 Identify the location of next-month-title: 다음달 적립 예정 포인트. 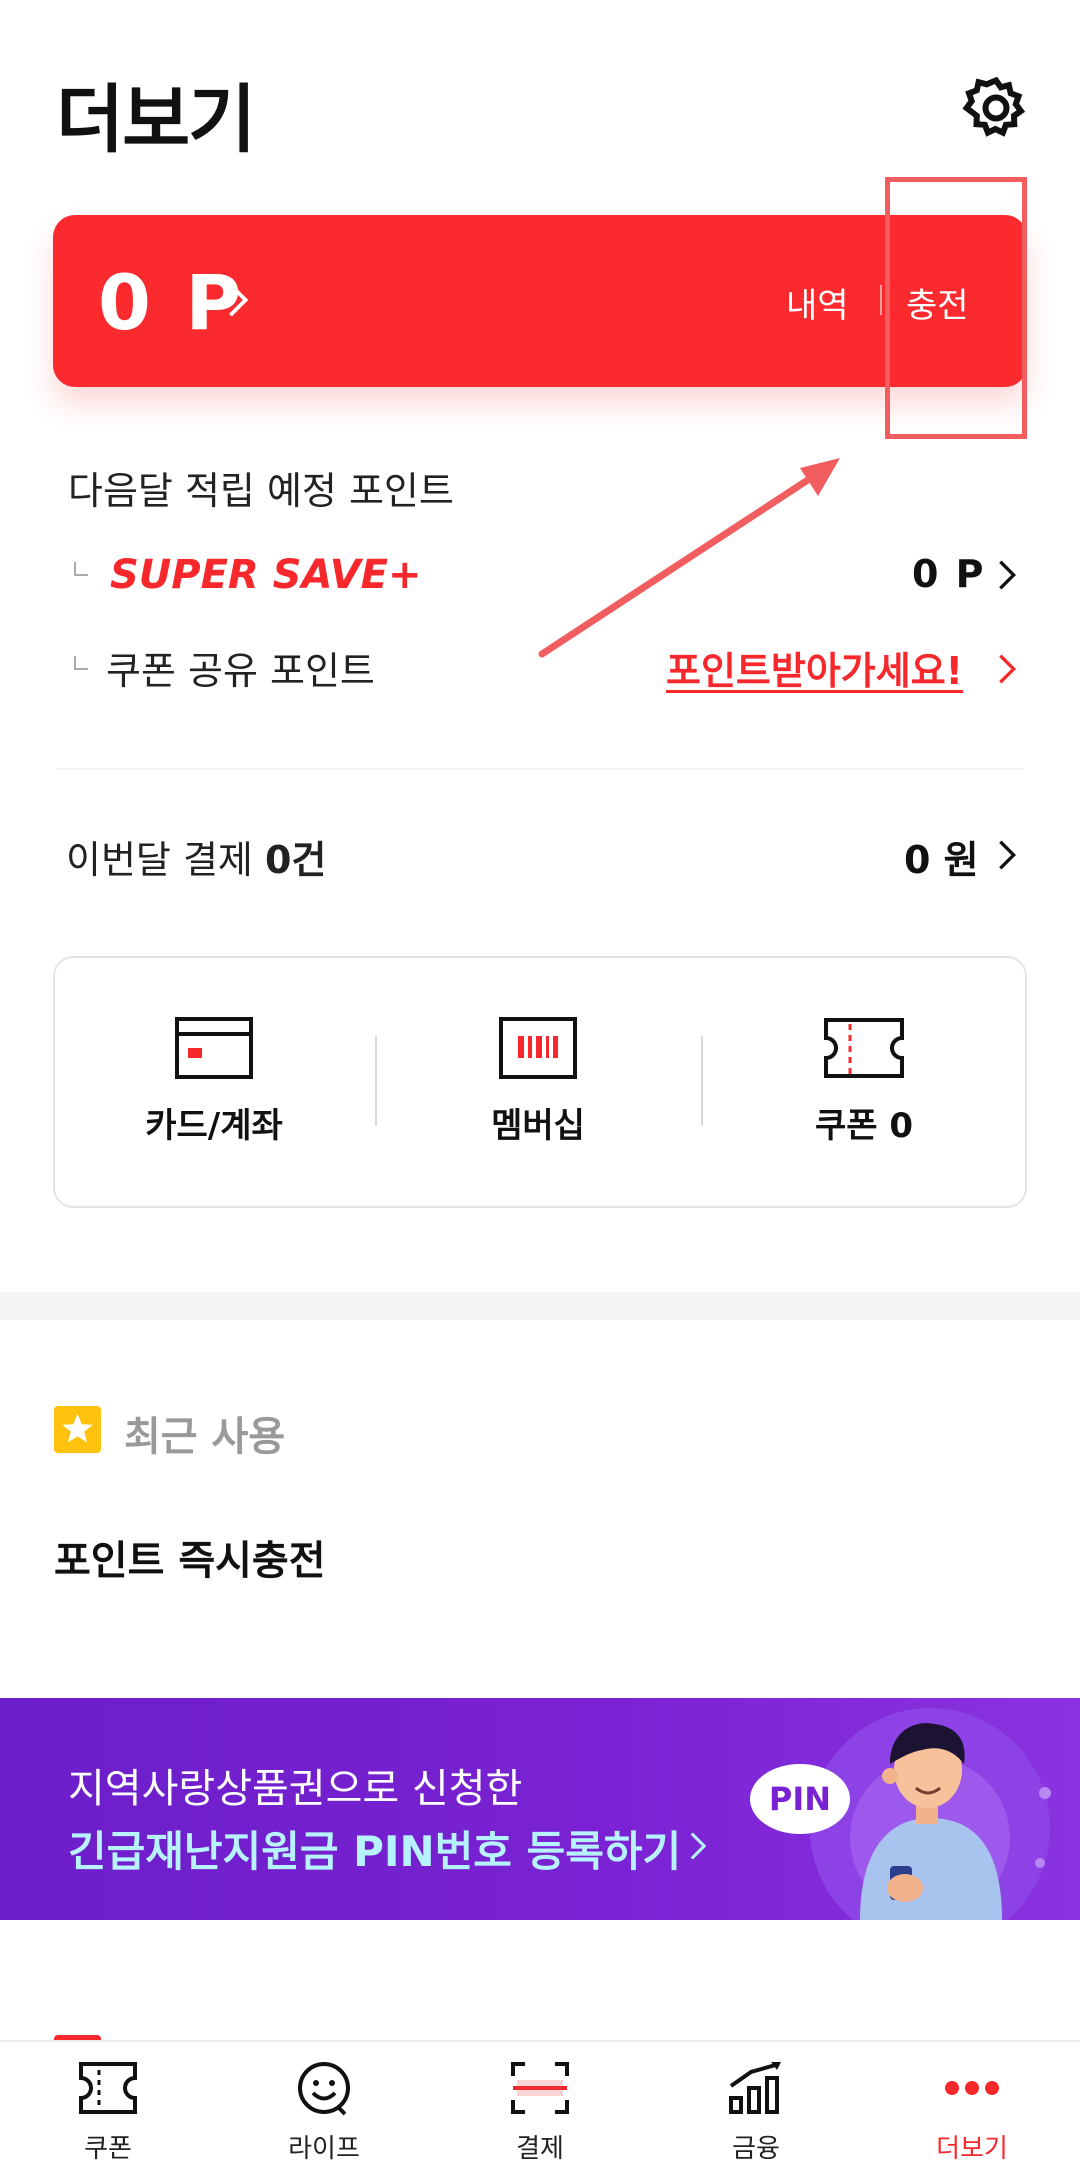
(261, 491).